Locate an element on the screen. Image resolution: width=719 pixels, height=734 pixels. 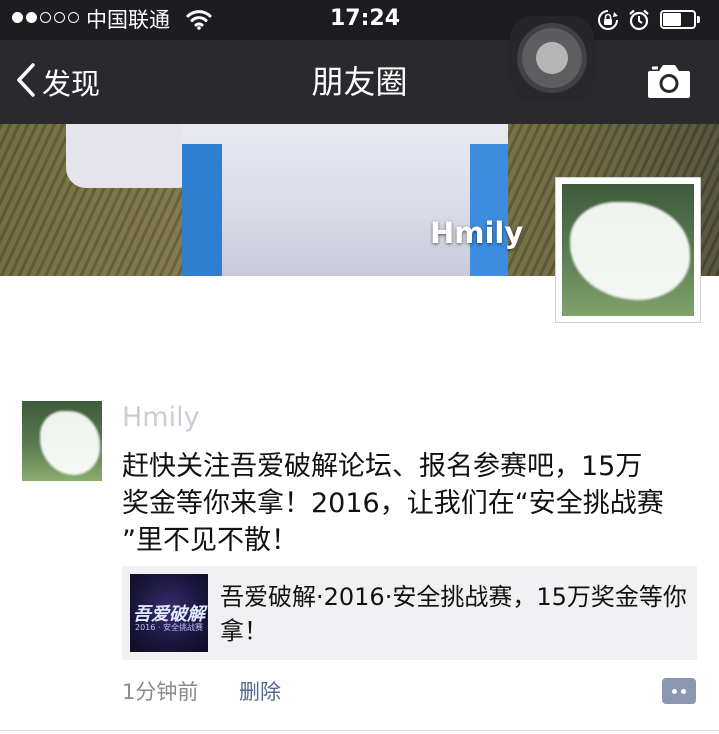
camera-icon is located at coordinates (669, 84).